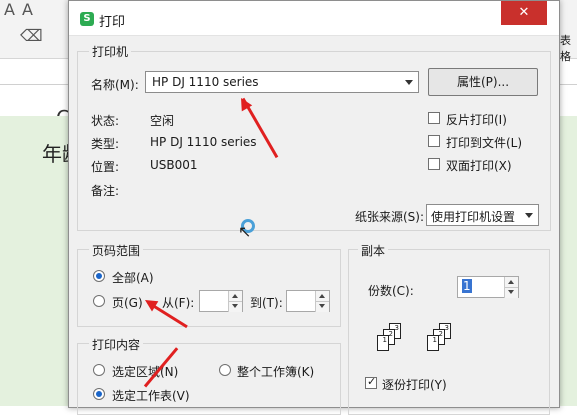  I want to click on whole-workbook-label: 整个工作簿(K), so click(276, 372).